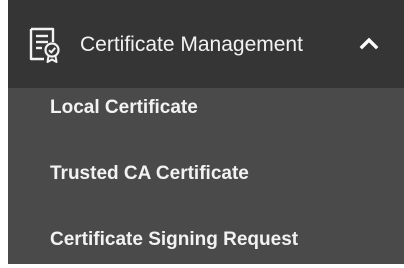 This screenshot has width=404, height=268. I want to click on chevron-up-icon, so click(369, 43).